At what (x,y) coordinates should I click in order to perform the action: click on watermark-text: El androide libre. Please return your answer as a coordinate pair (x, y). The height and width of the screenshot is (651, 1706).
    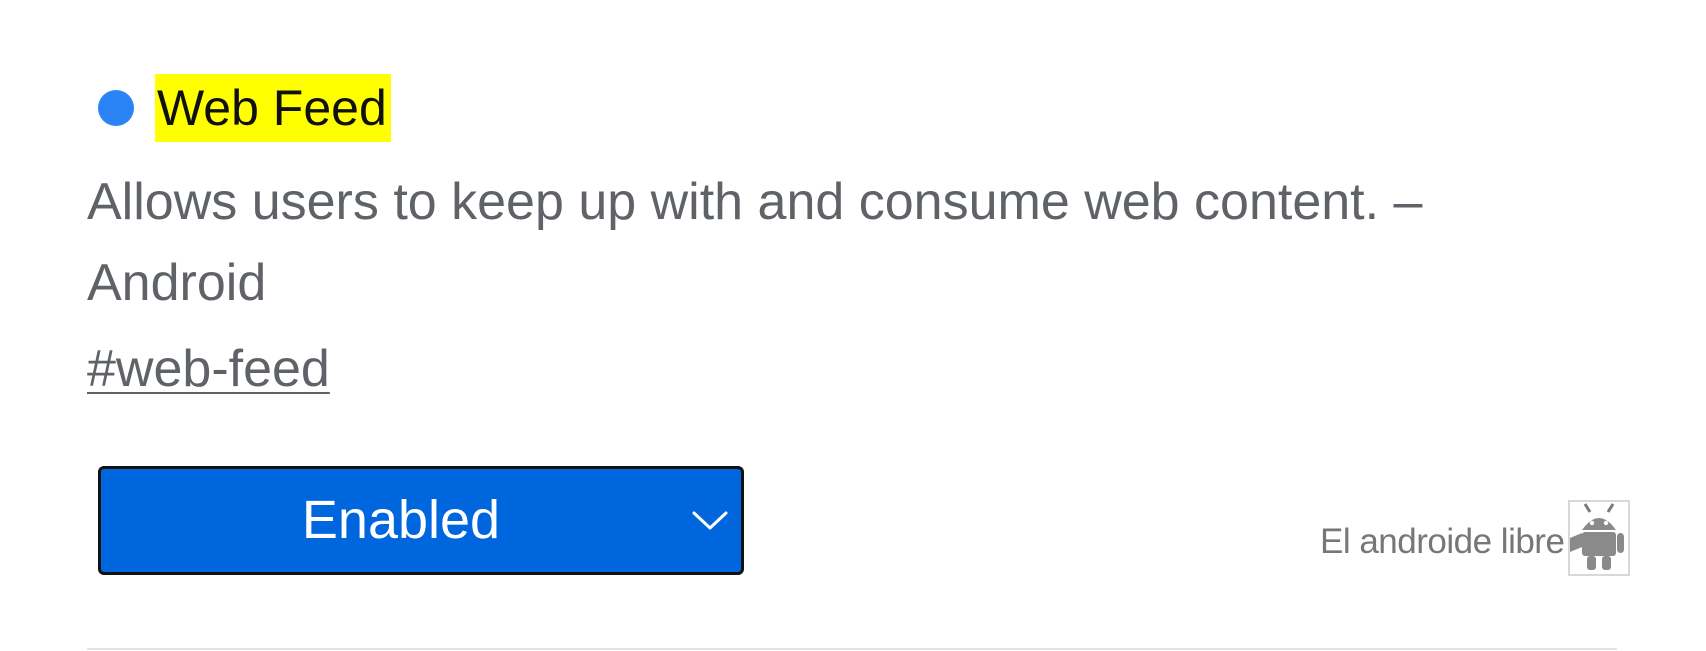
    Looking at the image, I should click on (1442, 541).